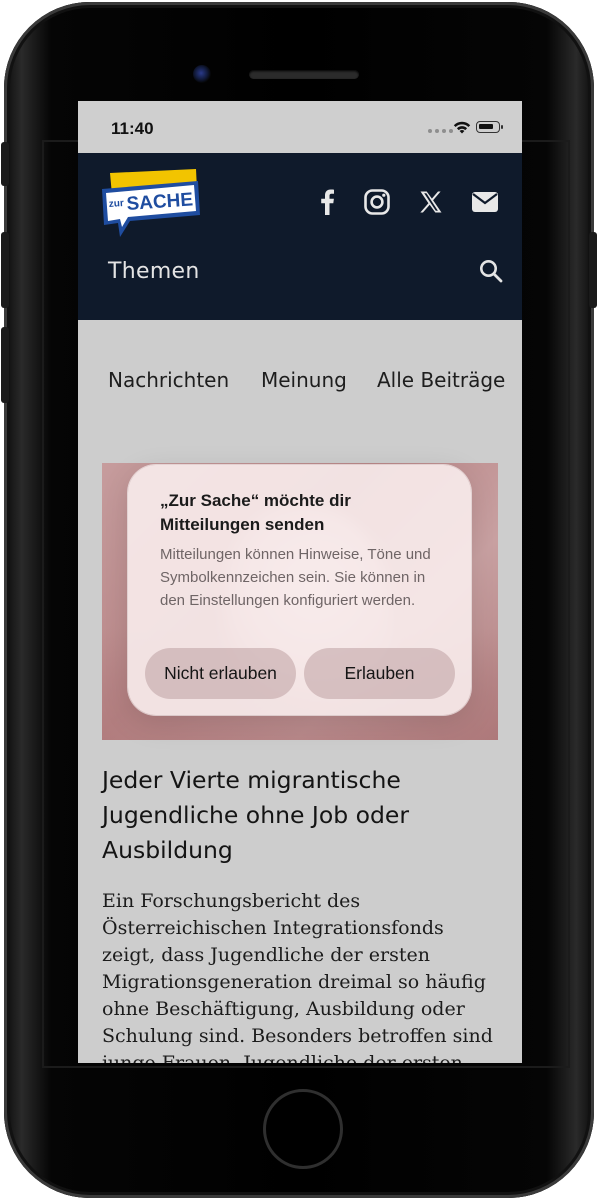 The height and width of the screenshot is (1200, 600). I want to click on home-button, so click(303, 1129).